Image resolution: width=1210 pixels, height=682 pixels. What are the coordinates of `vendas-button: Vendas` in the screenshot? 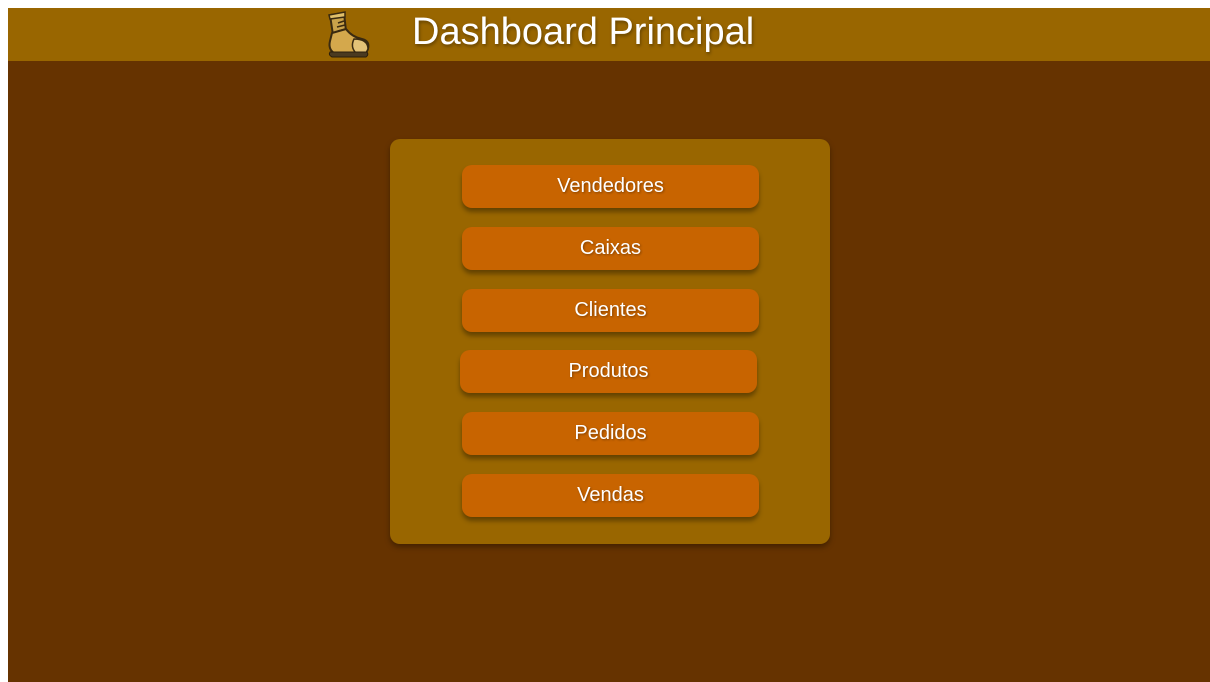 It's located at (610, 495).